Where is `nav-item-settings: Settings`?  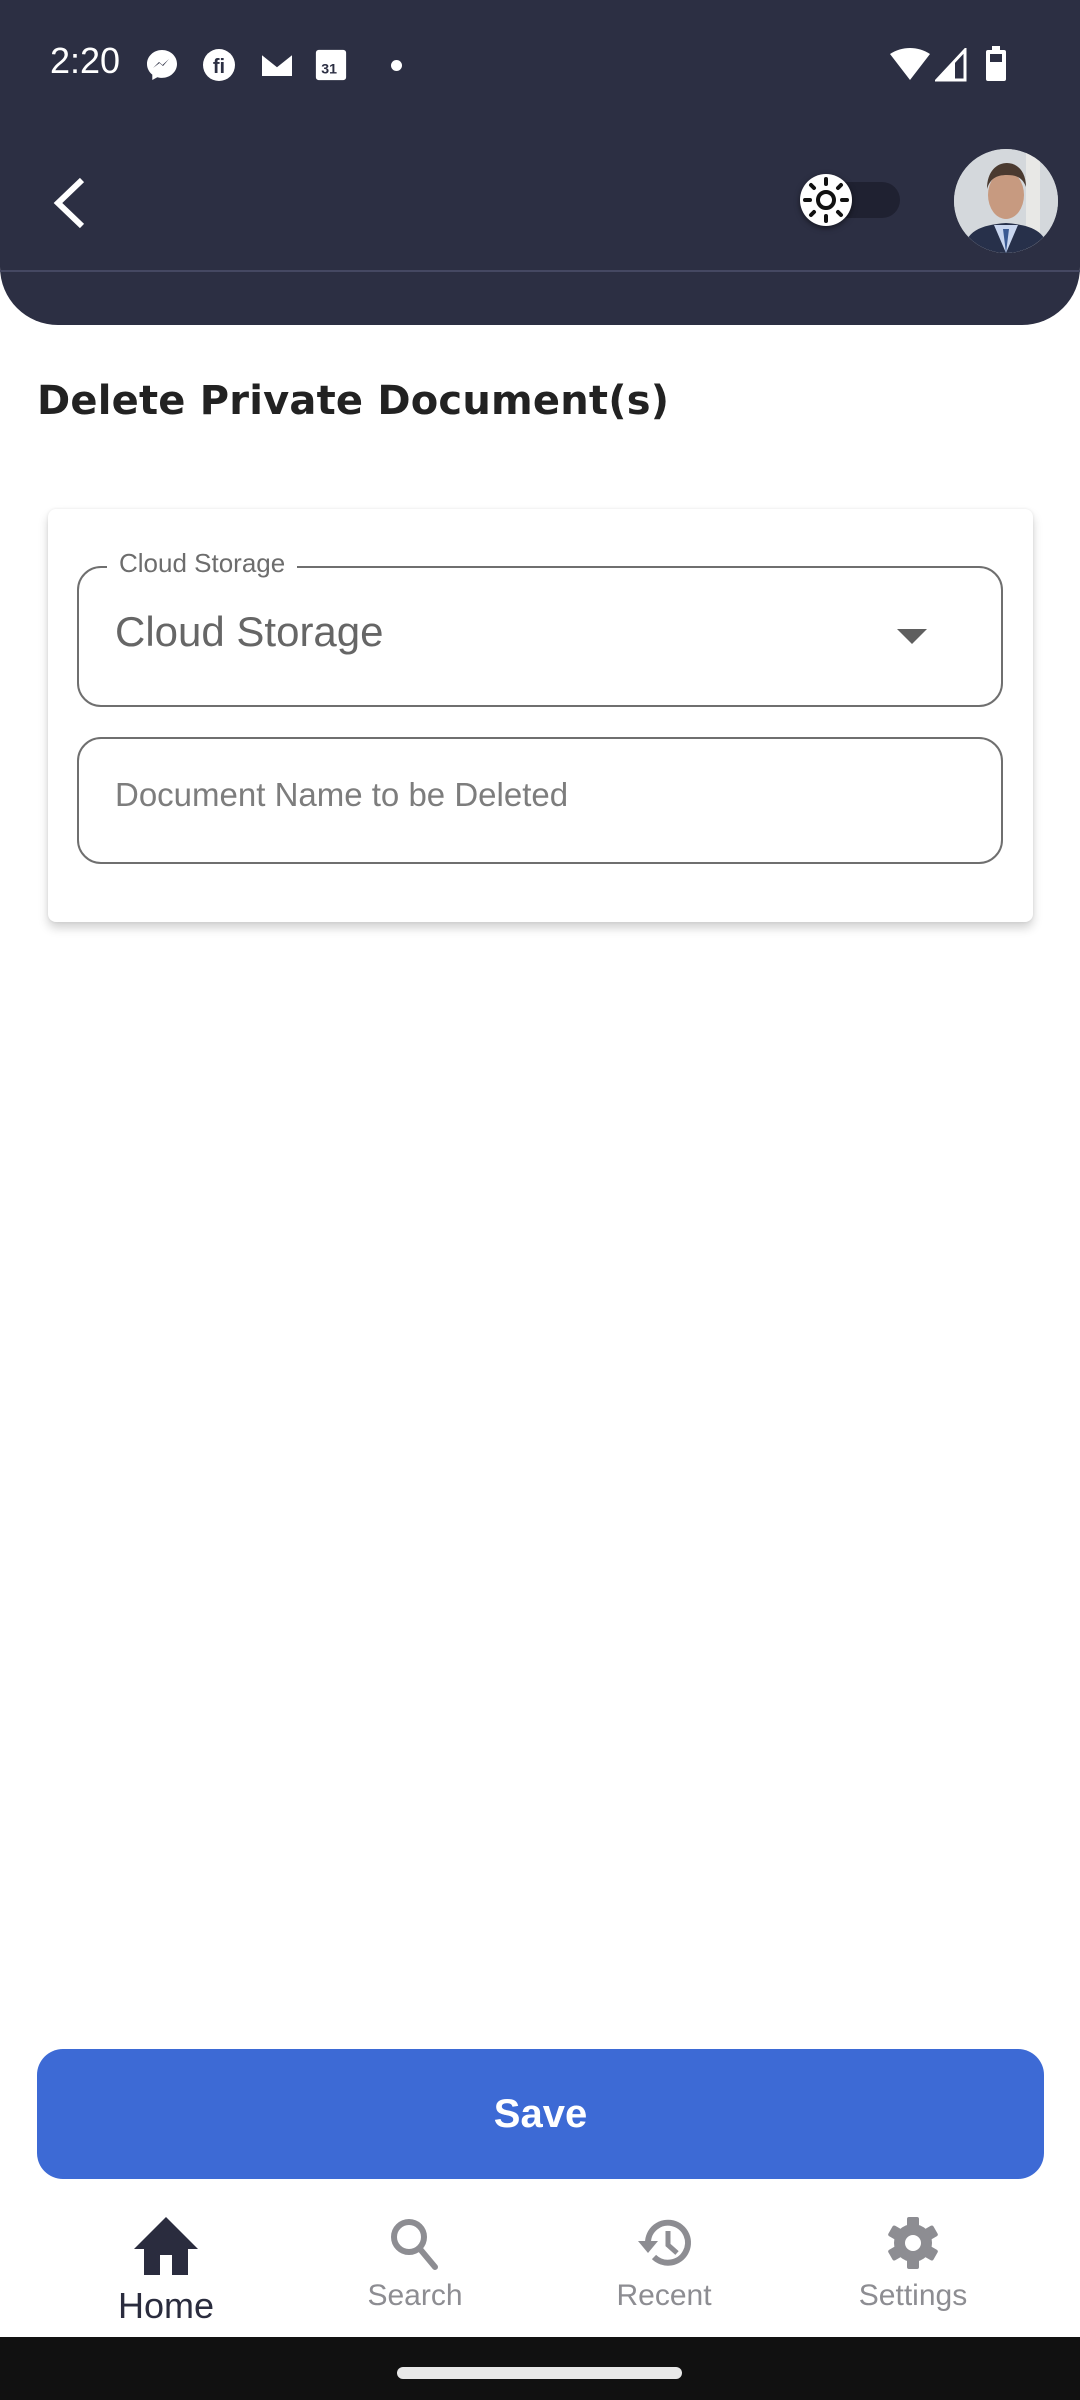 nav-item-settings: Settings is located at coordinates (913, 2265).